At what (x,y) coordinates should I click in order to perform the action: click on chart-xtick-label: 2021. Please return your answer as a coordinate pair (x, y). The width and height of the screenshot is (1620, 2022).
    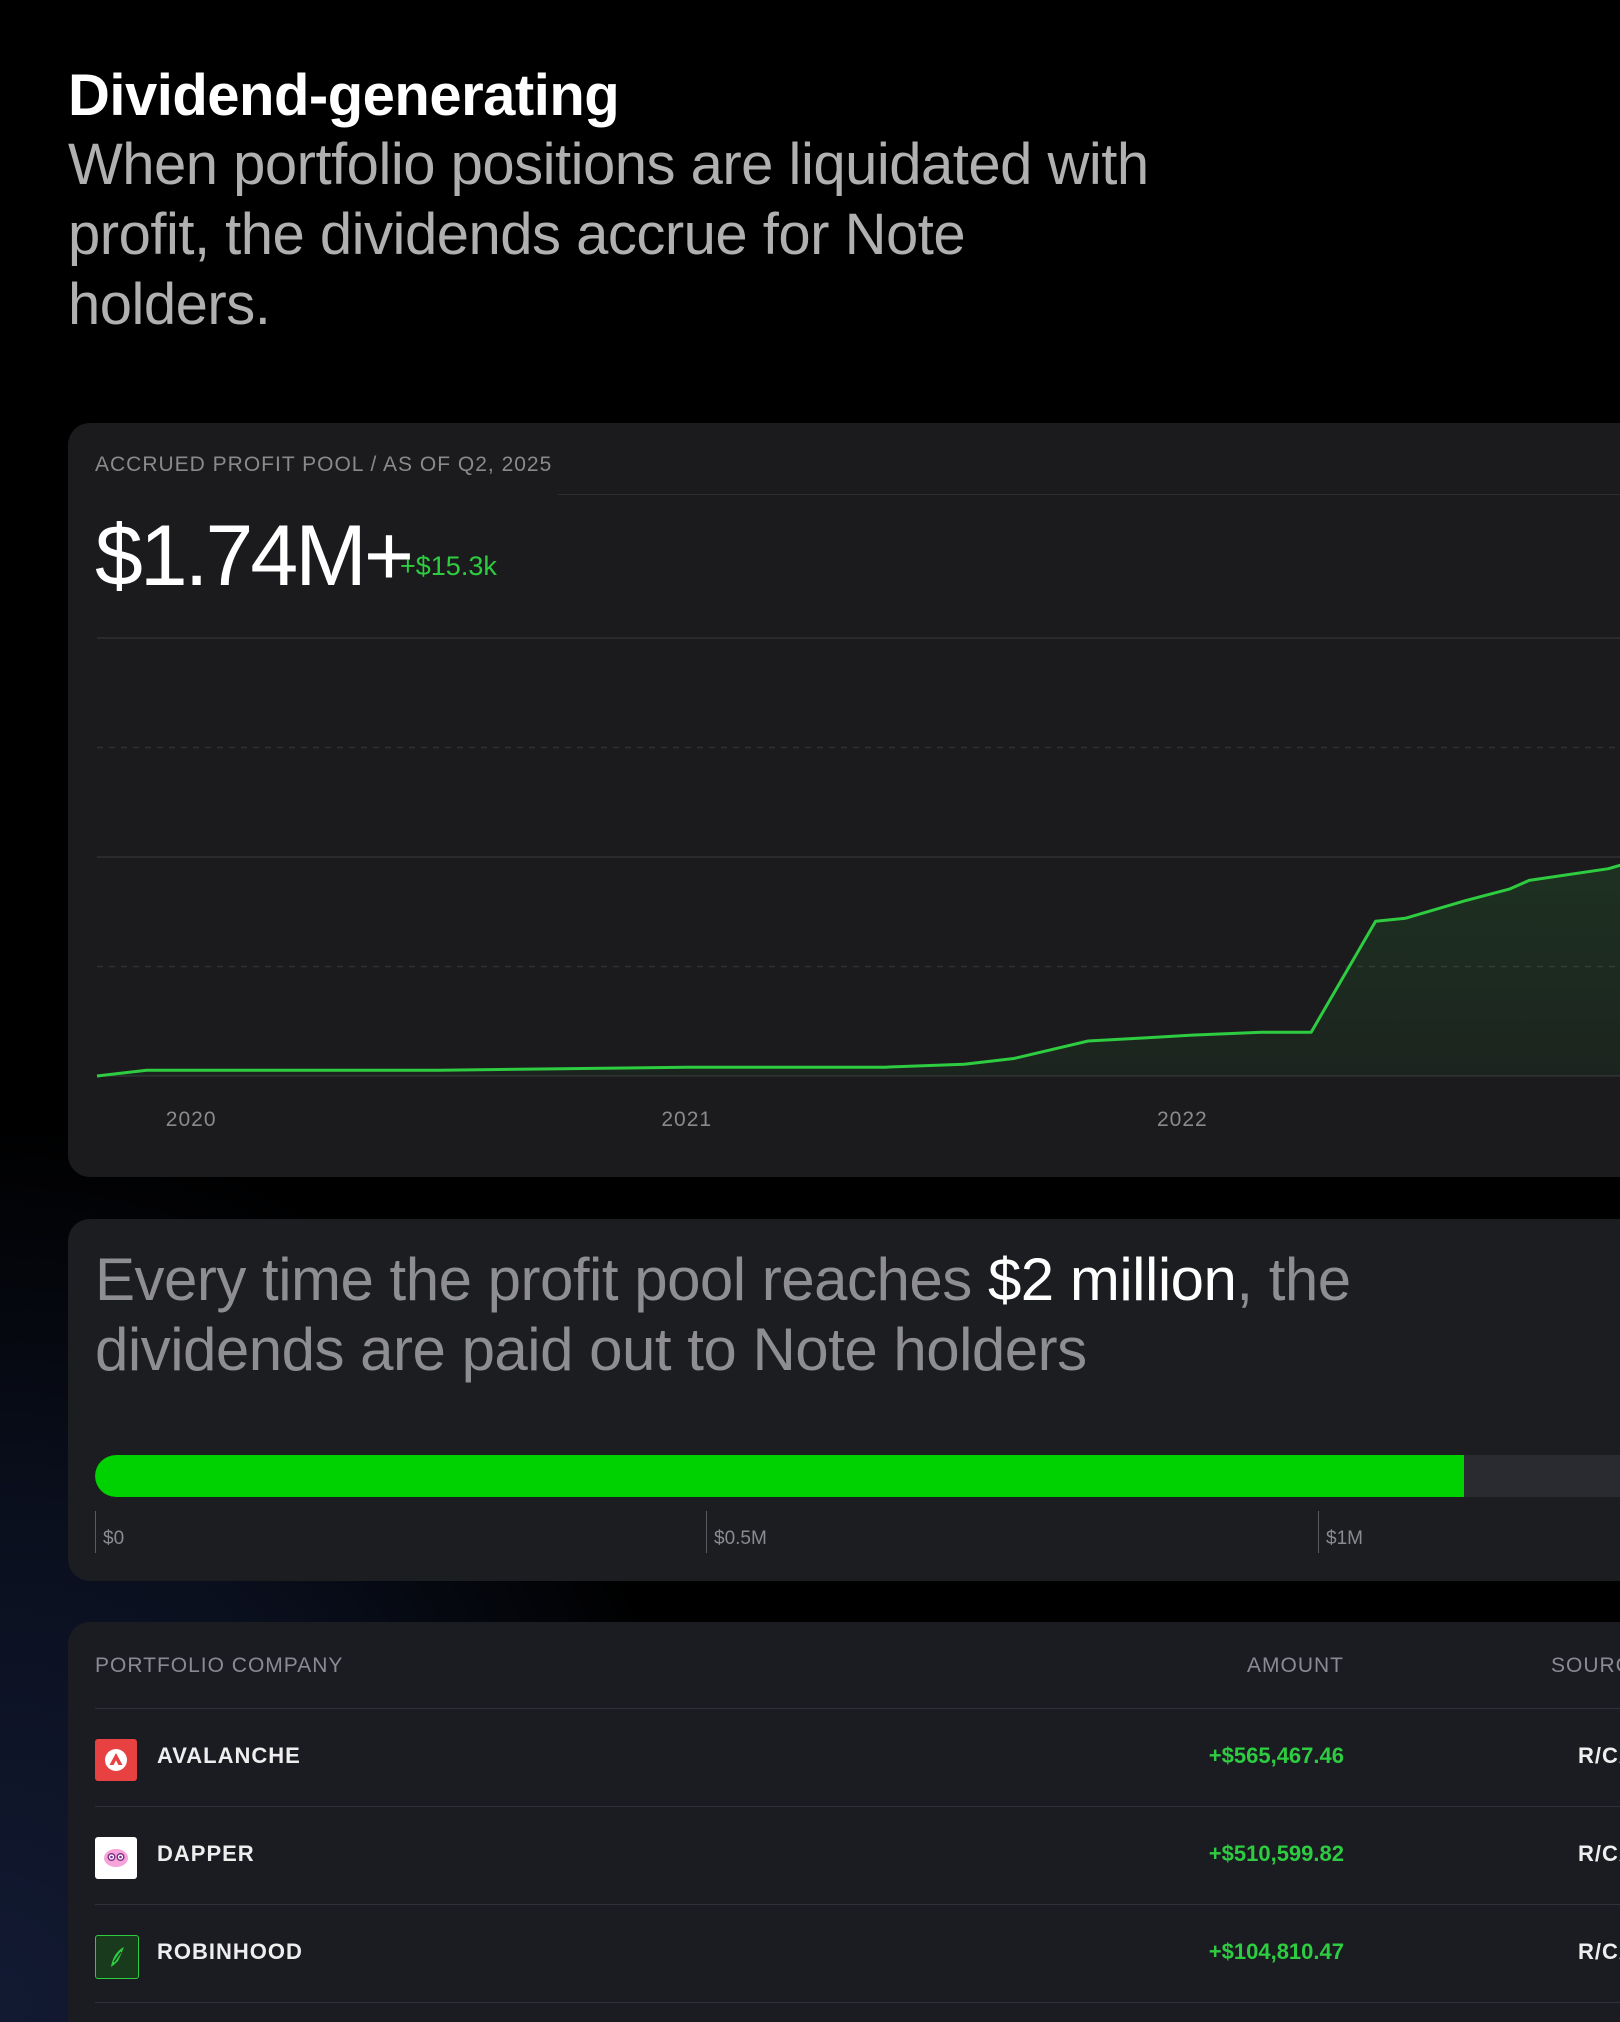
    Looking at the image, I should click on (686, 1119).